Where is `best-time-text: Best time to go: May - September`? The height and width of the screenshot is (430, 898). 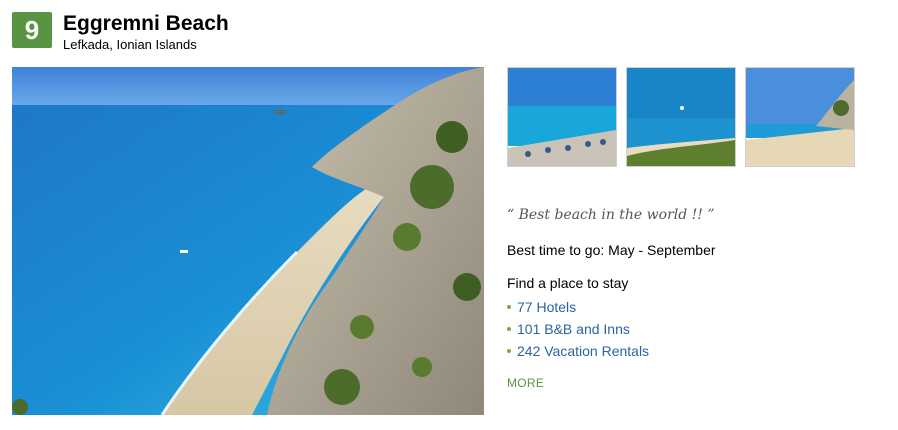 best-time-text: Best time to go: May - September is located at coordinates (611, 250).